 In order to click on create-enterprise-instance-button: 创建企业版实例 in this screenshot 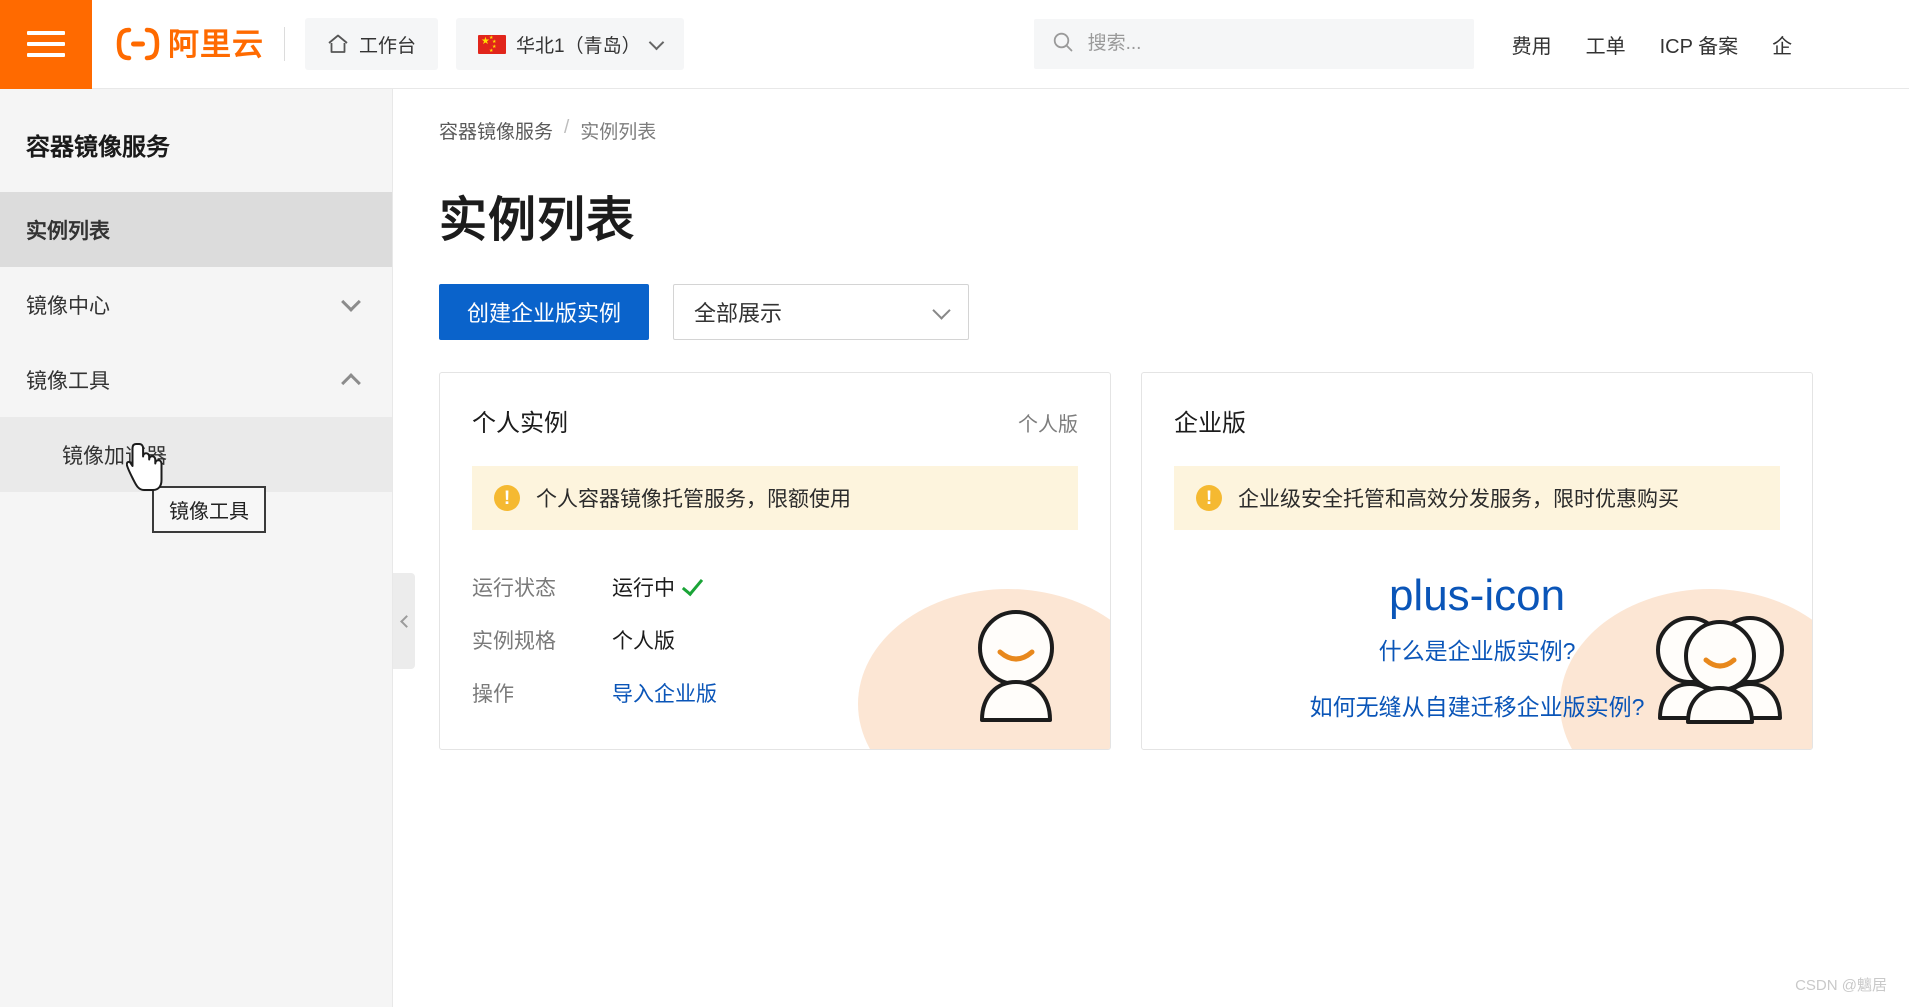, I will do `click(544, 312)`.